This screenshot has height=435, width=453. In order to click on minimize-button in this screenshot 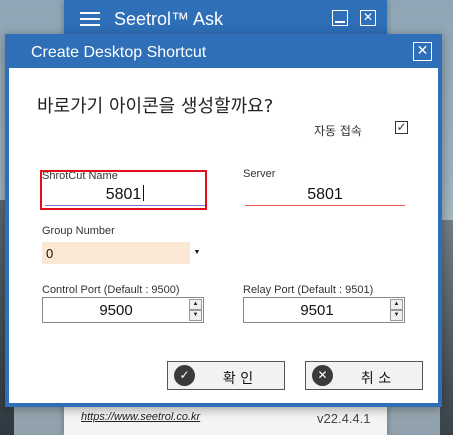, I will do `click(340, 18)`.